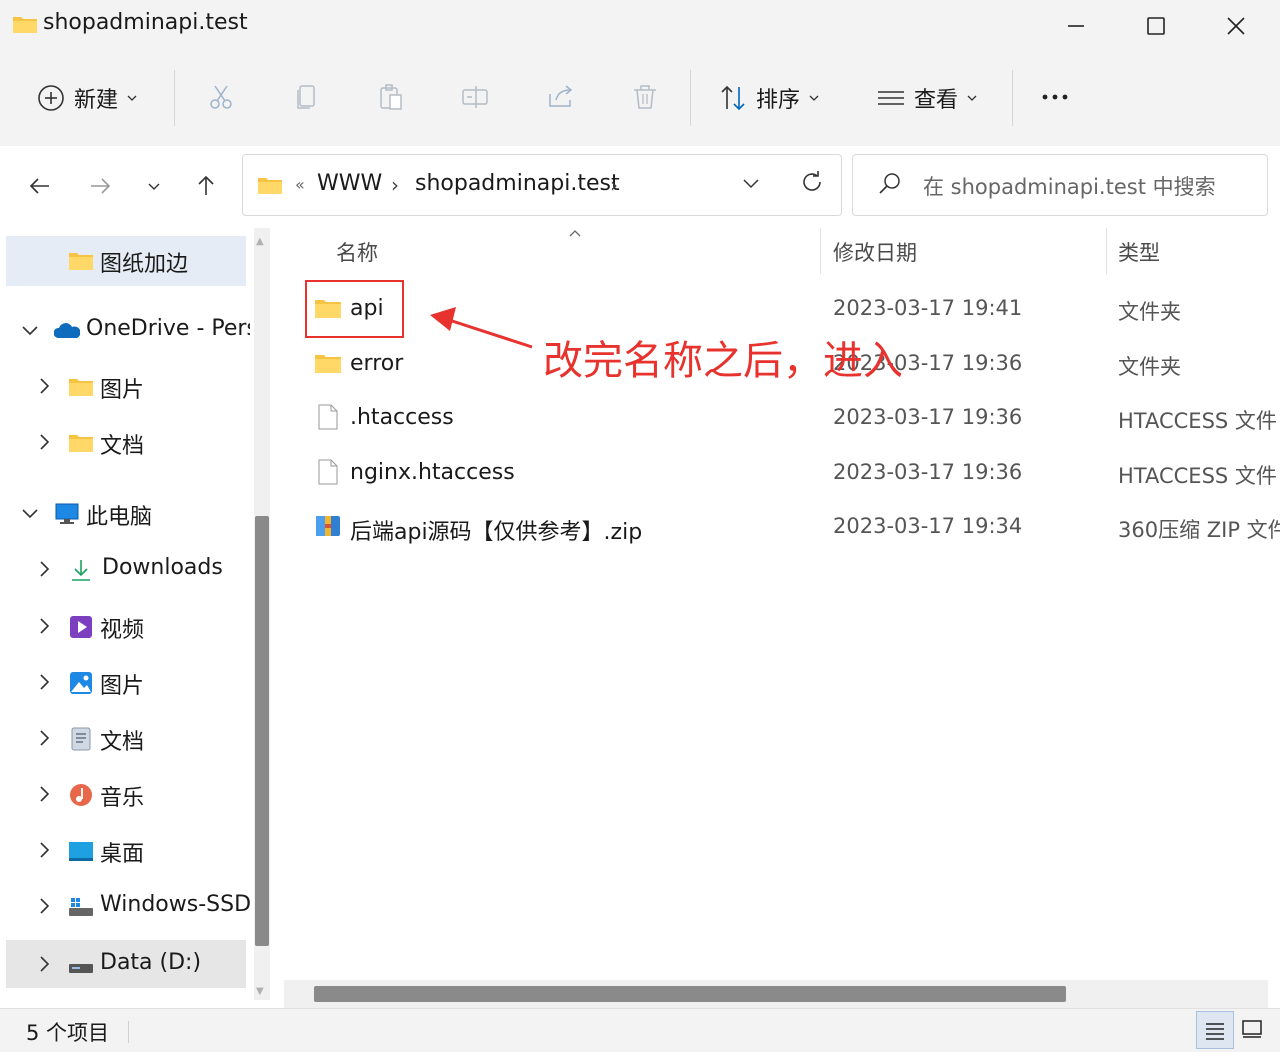 The height and width of the screenshot is (1052, 1280). Describe the element at coordinates (1156, 26) in the screenshot. I see `maximize-button` at that location.